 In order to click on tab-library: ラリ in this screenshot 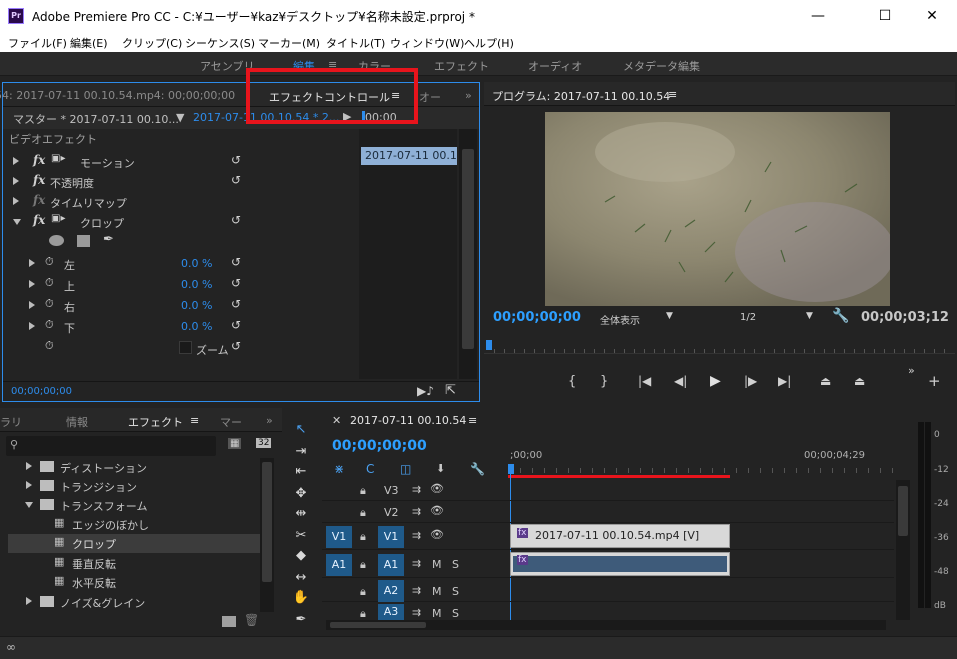, I will do `click(11, 422)`.